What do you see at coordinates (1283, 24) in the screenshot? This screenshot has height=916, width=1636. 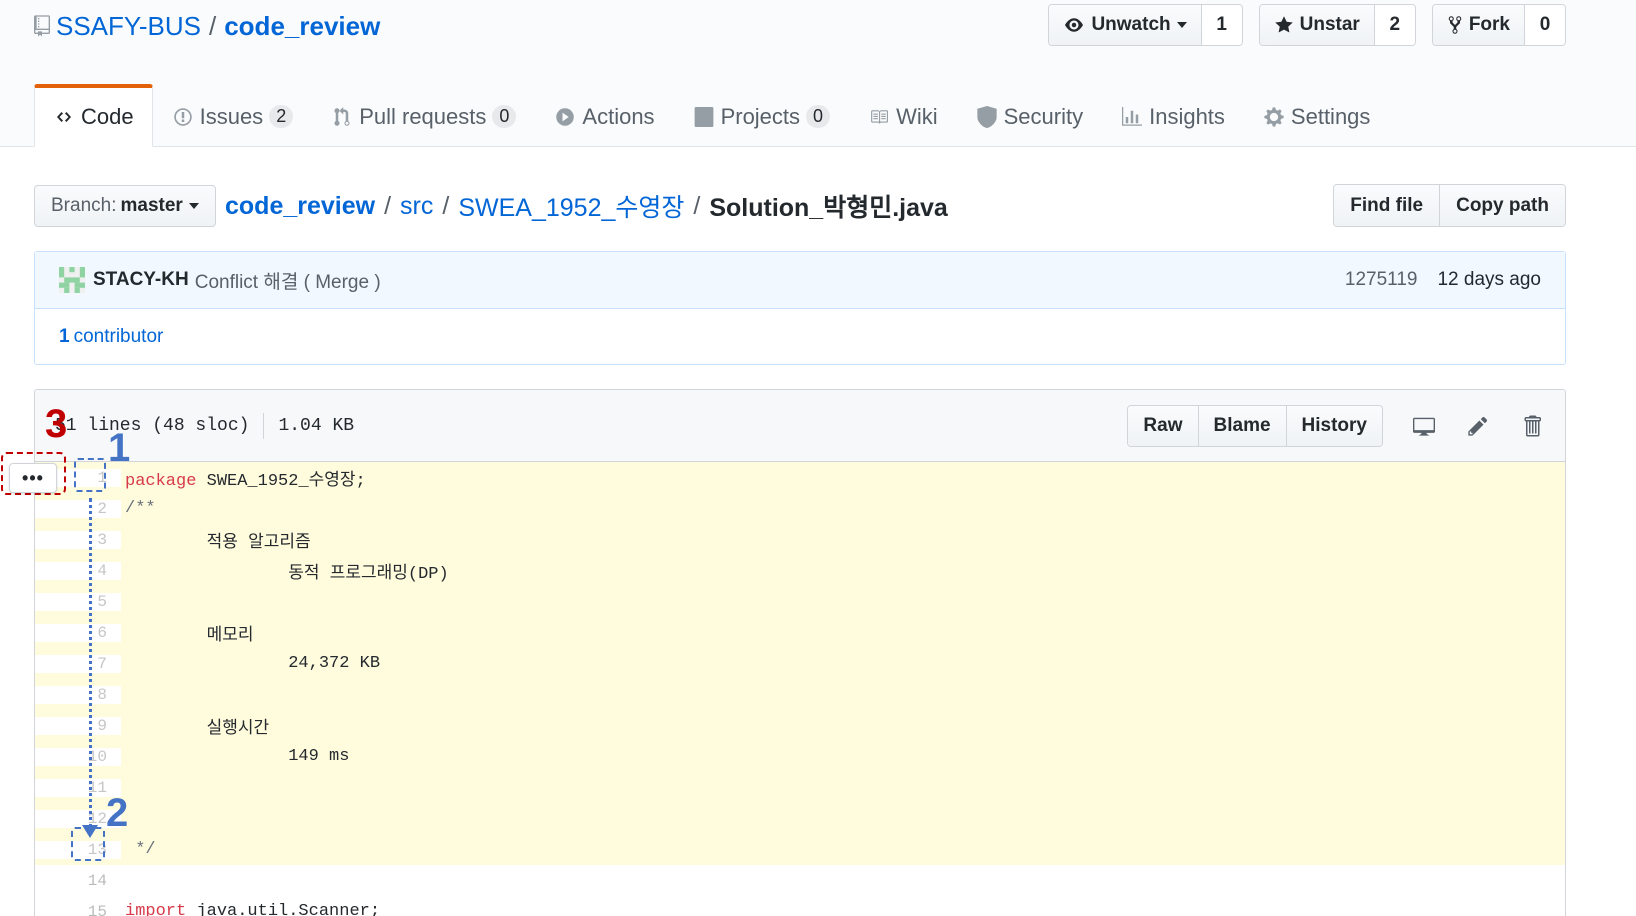 I see `star-icon` at bounding box center [1283, 24].